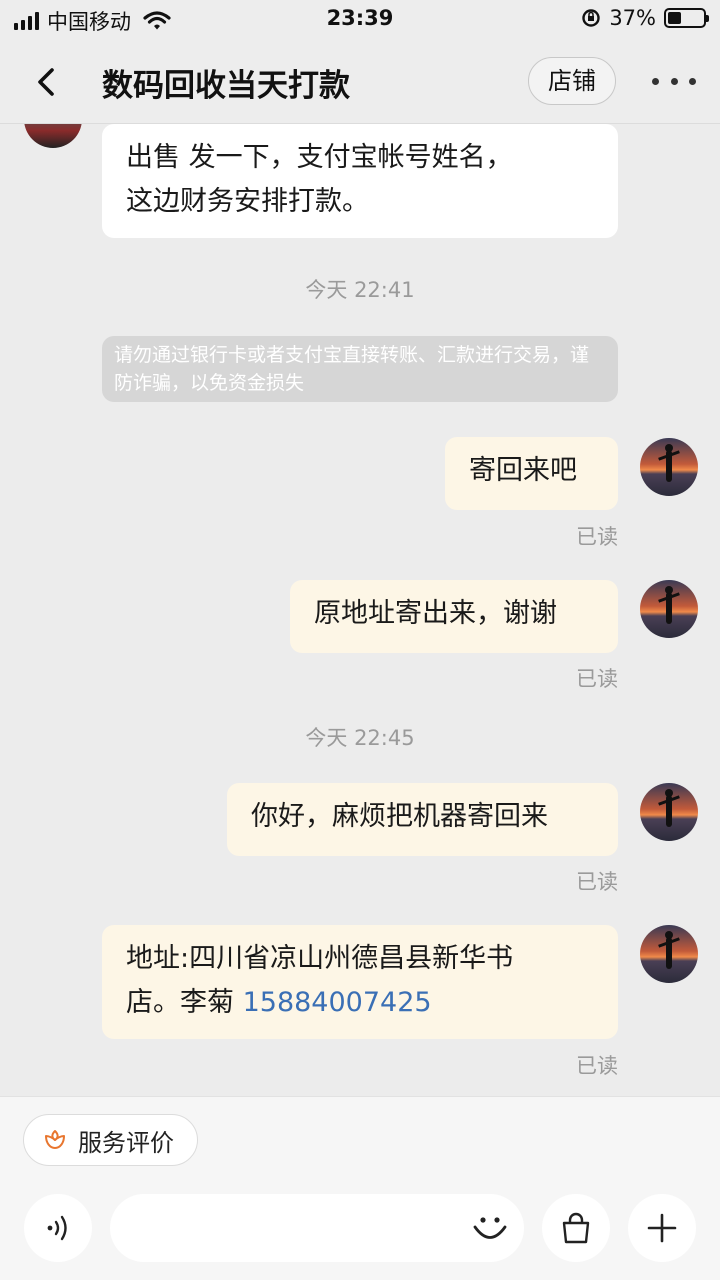 The width and height of the screenshot is (720, 1280). What do you see at coordinates (632, 18) in the screenshot?
I see `battery-percent: 37%` at bounding box center [632, 18].